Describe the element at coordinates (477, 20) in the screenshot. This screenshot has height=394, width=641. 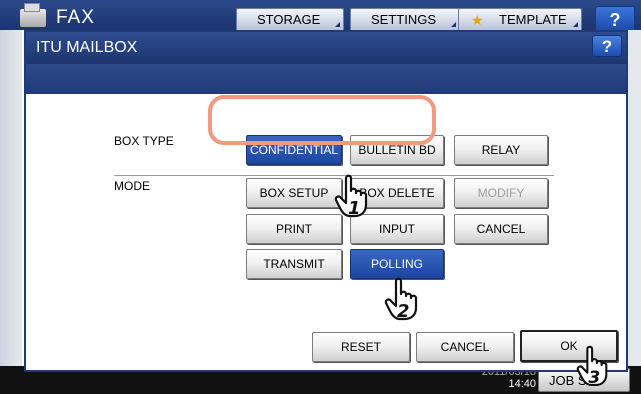
I see `star-icon: ★` at that location.